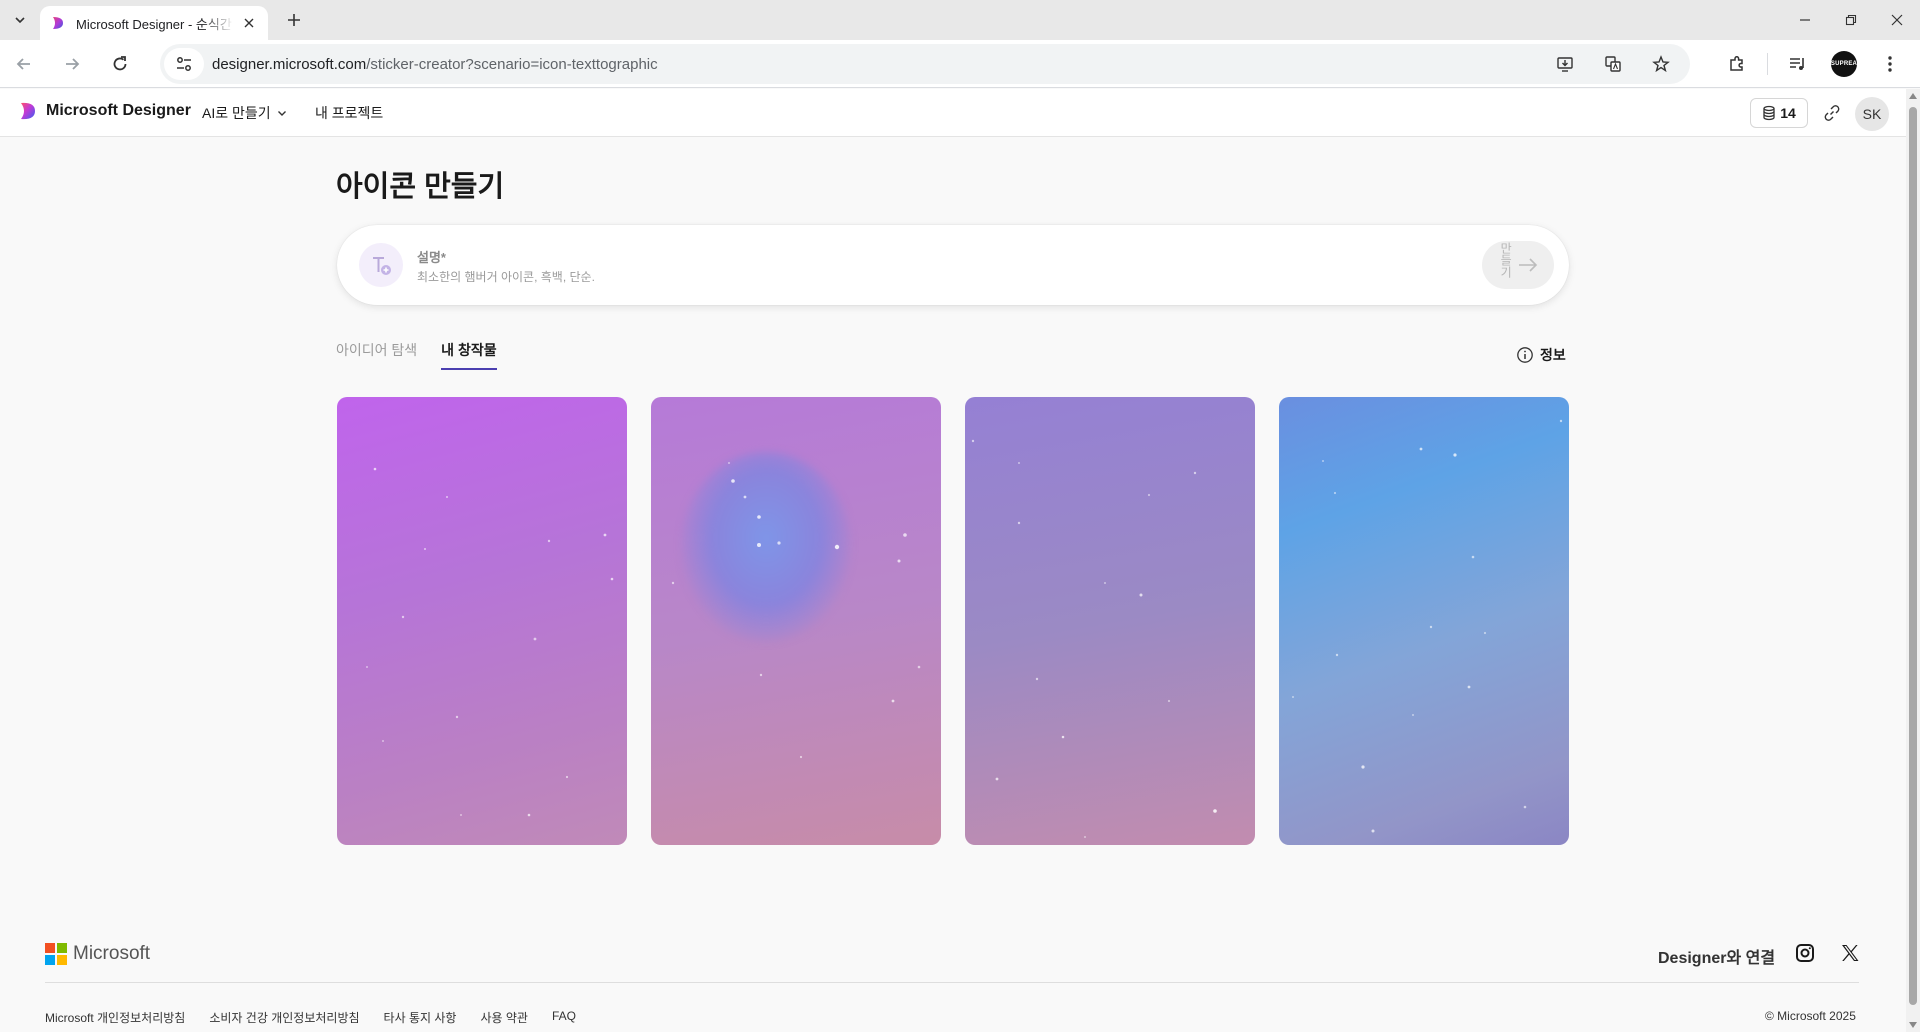 This screenshot has width=1920, height=1032. Describe the element at coordinates (118, 110) in the screenshot. I see `brand-name: Microsoft Designer` at that location.